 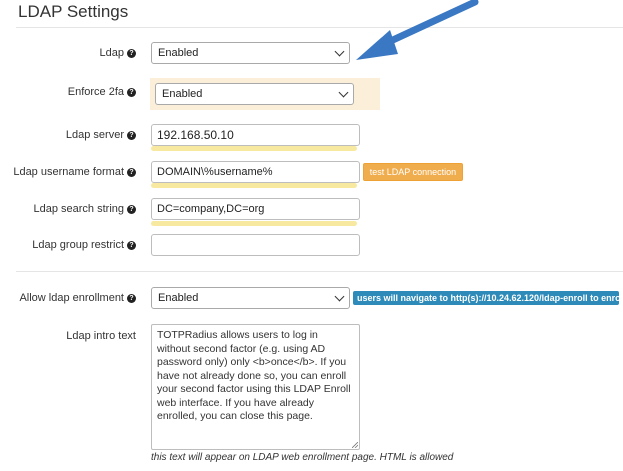 What do you see at coordinates (254, 94) in the screenshot?
I see `enforce-2fa-select: Enabled` at bounding box center [254, 94].